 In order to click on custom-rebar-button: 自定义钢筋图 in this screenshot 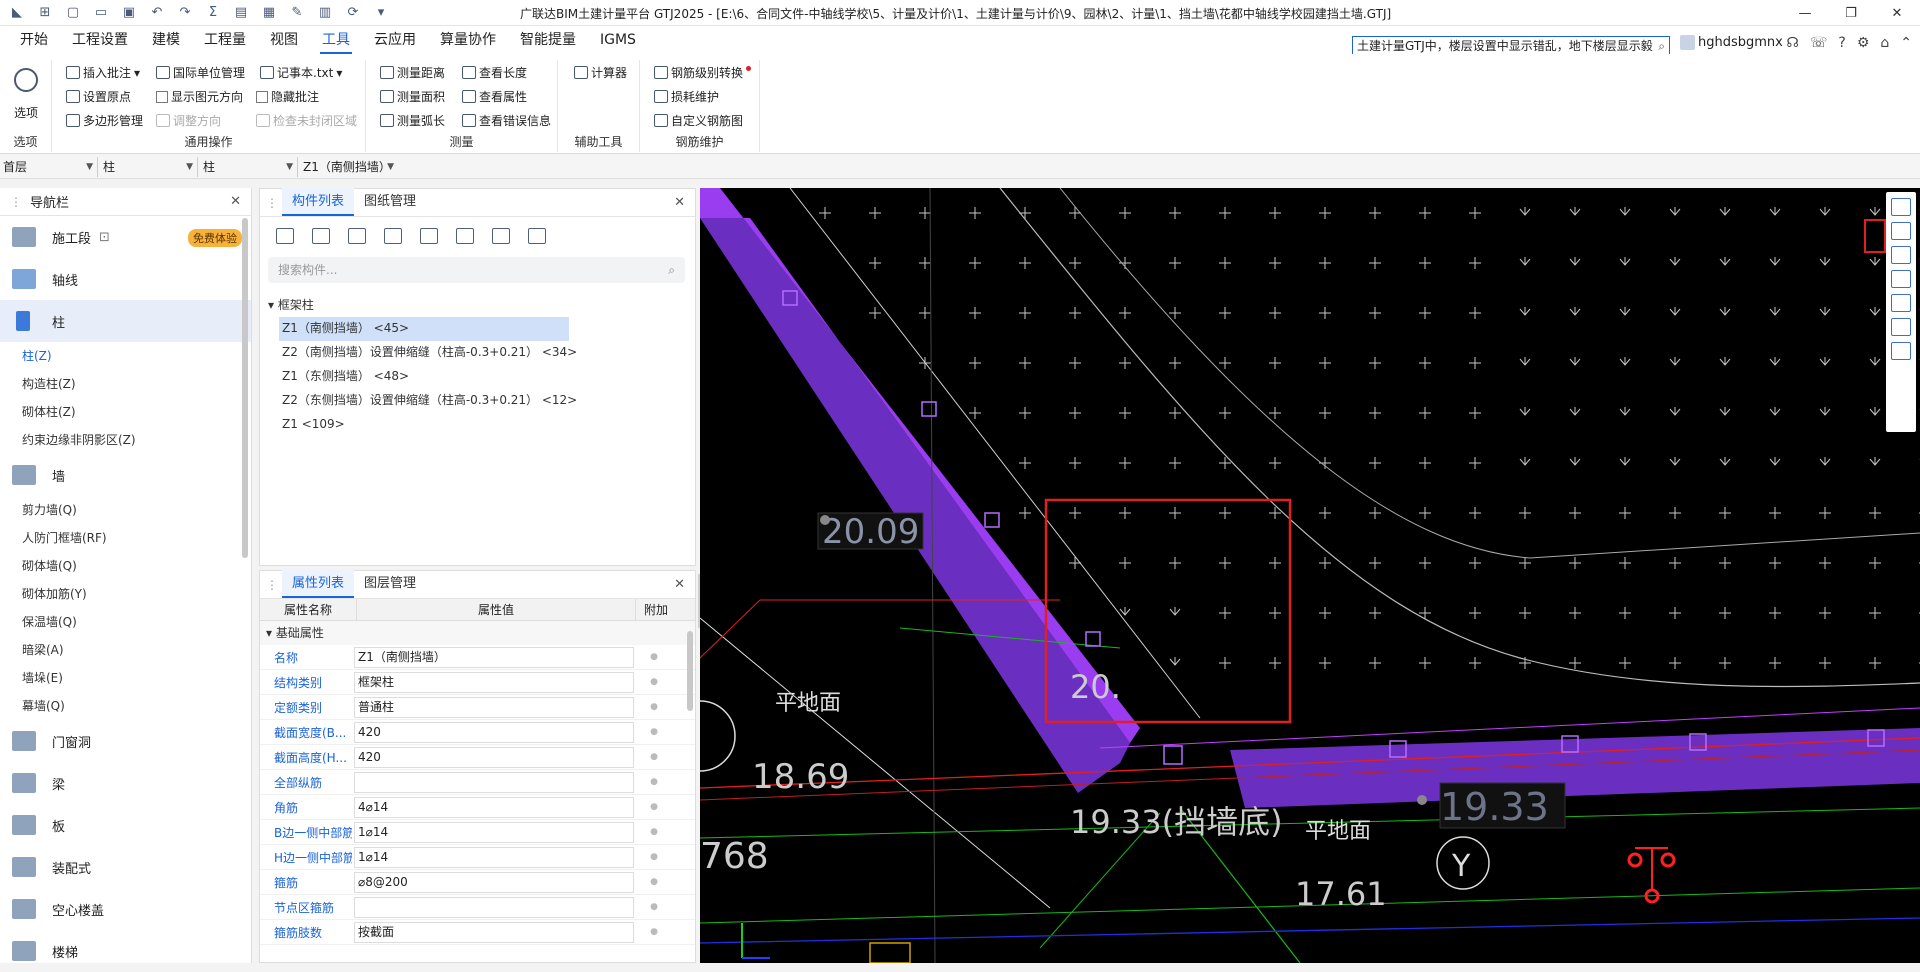, I will do `click(698, 120)`.